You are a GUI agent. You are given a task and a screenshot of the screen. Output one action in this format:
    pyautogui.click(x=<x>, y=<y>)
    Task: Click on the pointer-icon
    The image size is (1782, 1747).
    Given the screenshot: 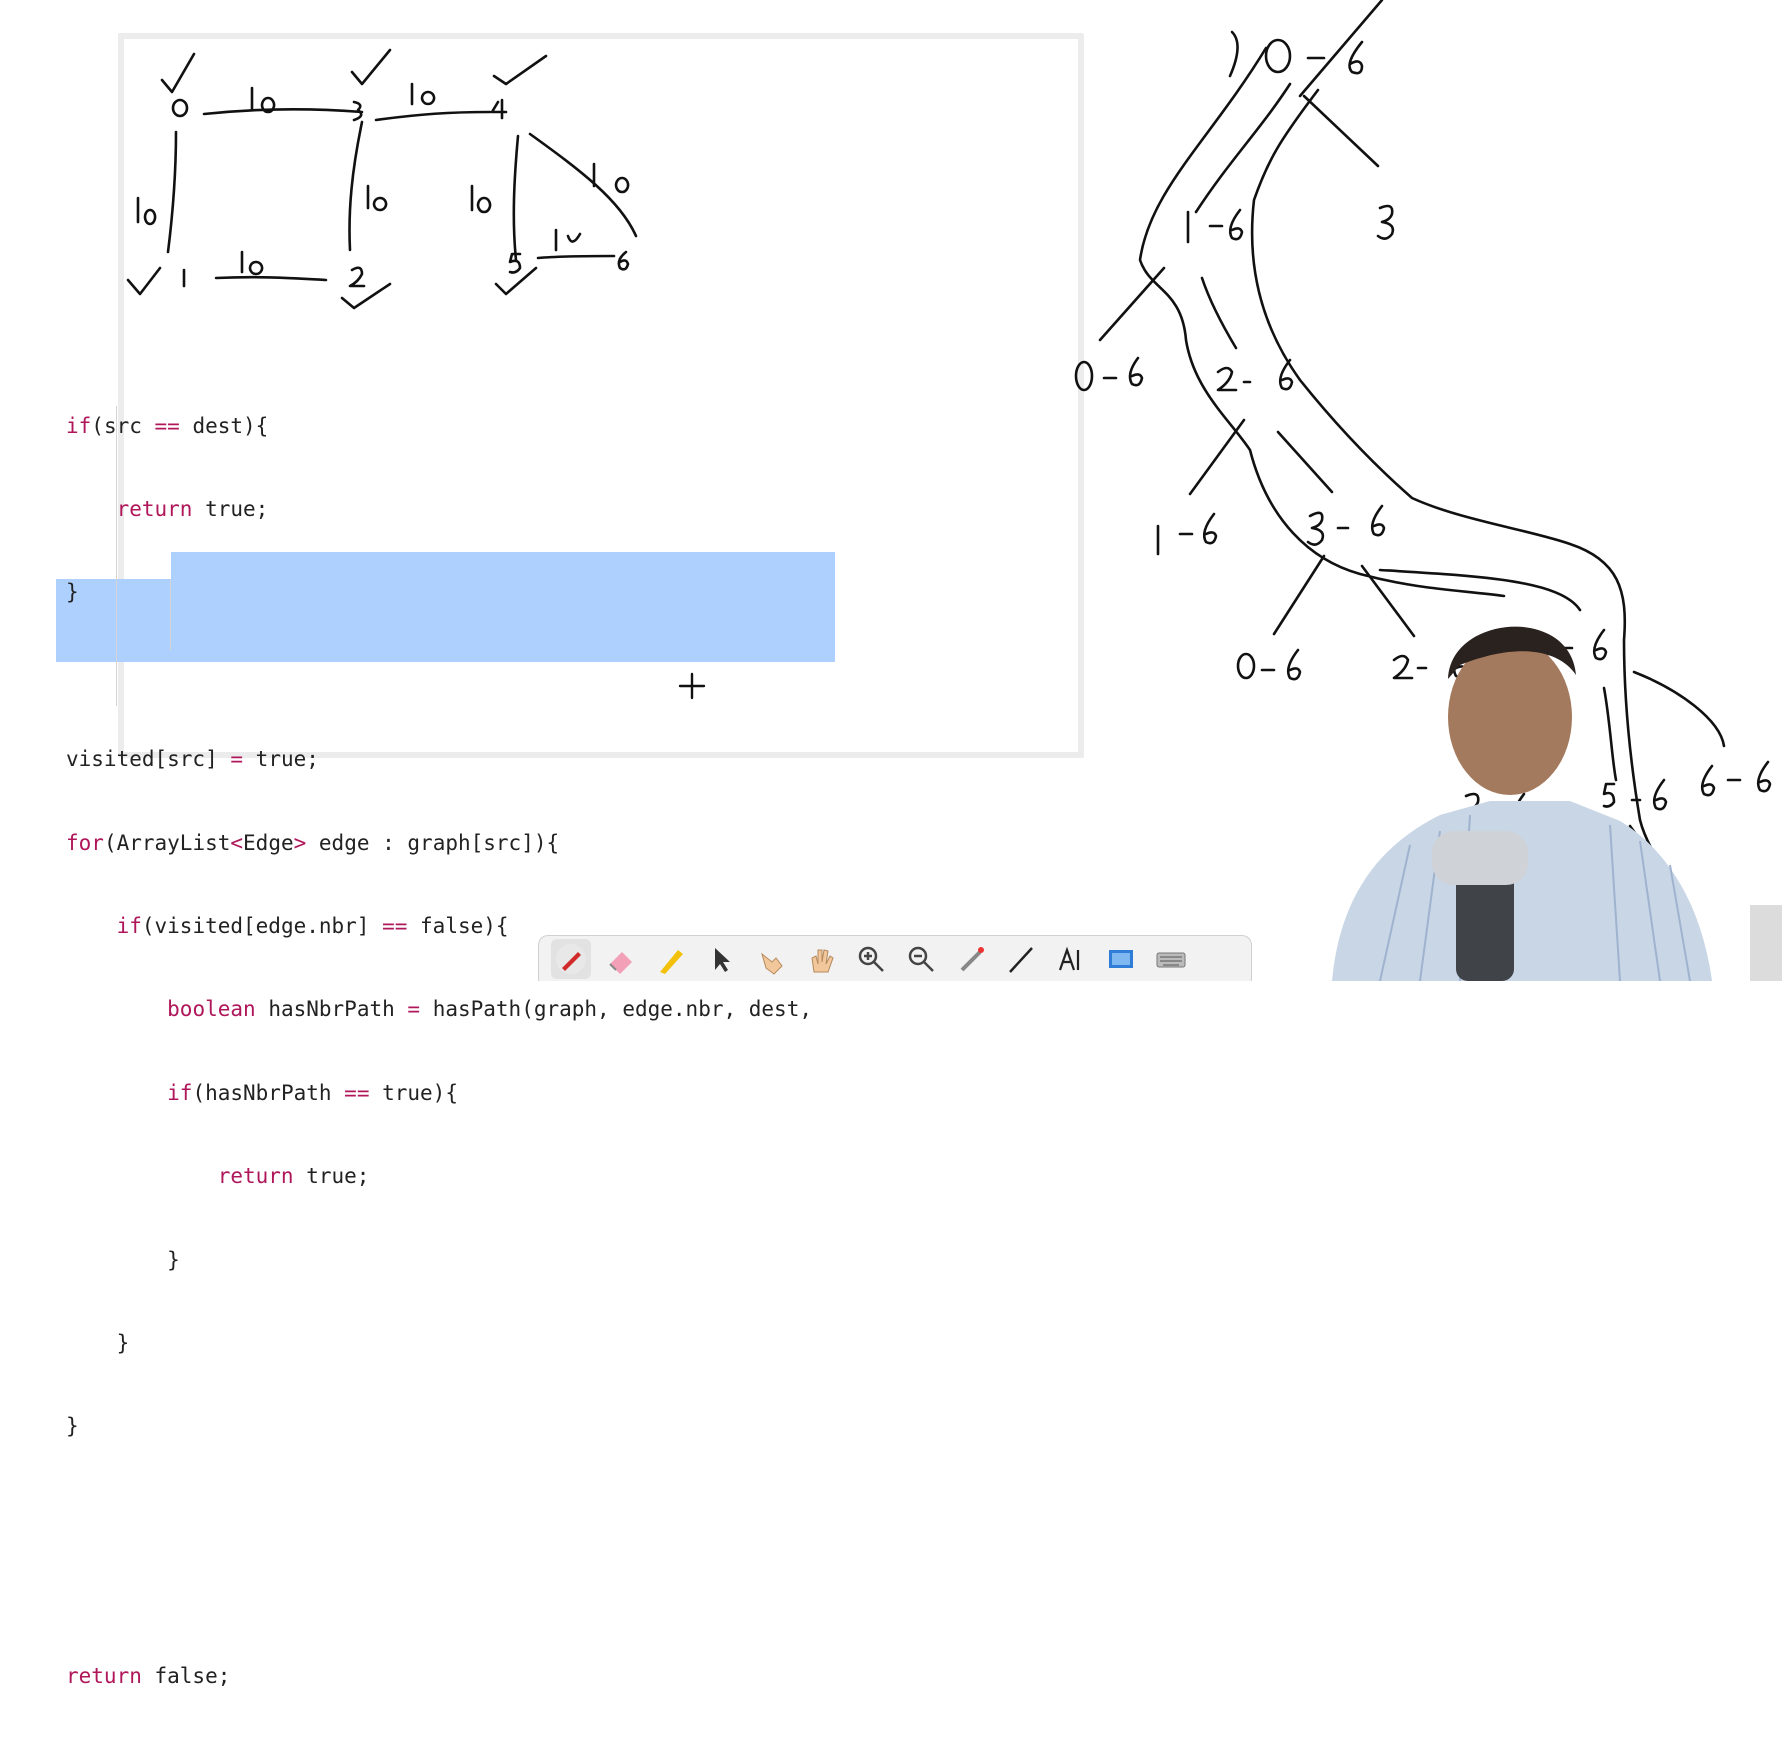 What is the action you would take?
    pyautogui.click(x=722, y=959)
    